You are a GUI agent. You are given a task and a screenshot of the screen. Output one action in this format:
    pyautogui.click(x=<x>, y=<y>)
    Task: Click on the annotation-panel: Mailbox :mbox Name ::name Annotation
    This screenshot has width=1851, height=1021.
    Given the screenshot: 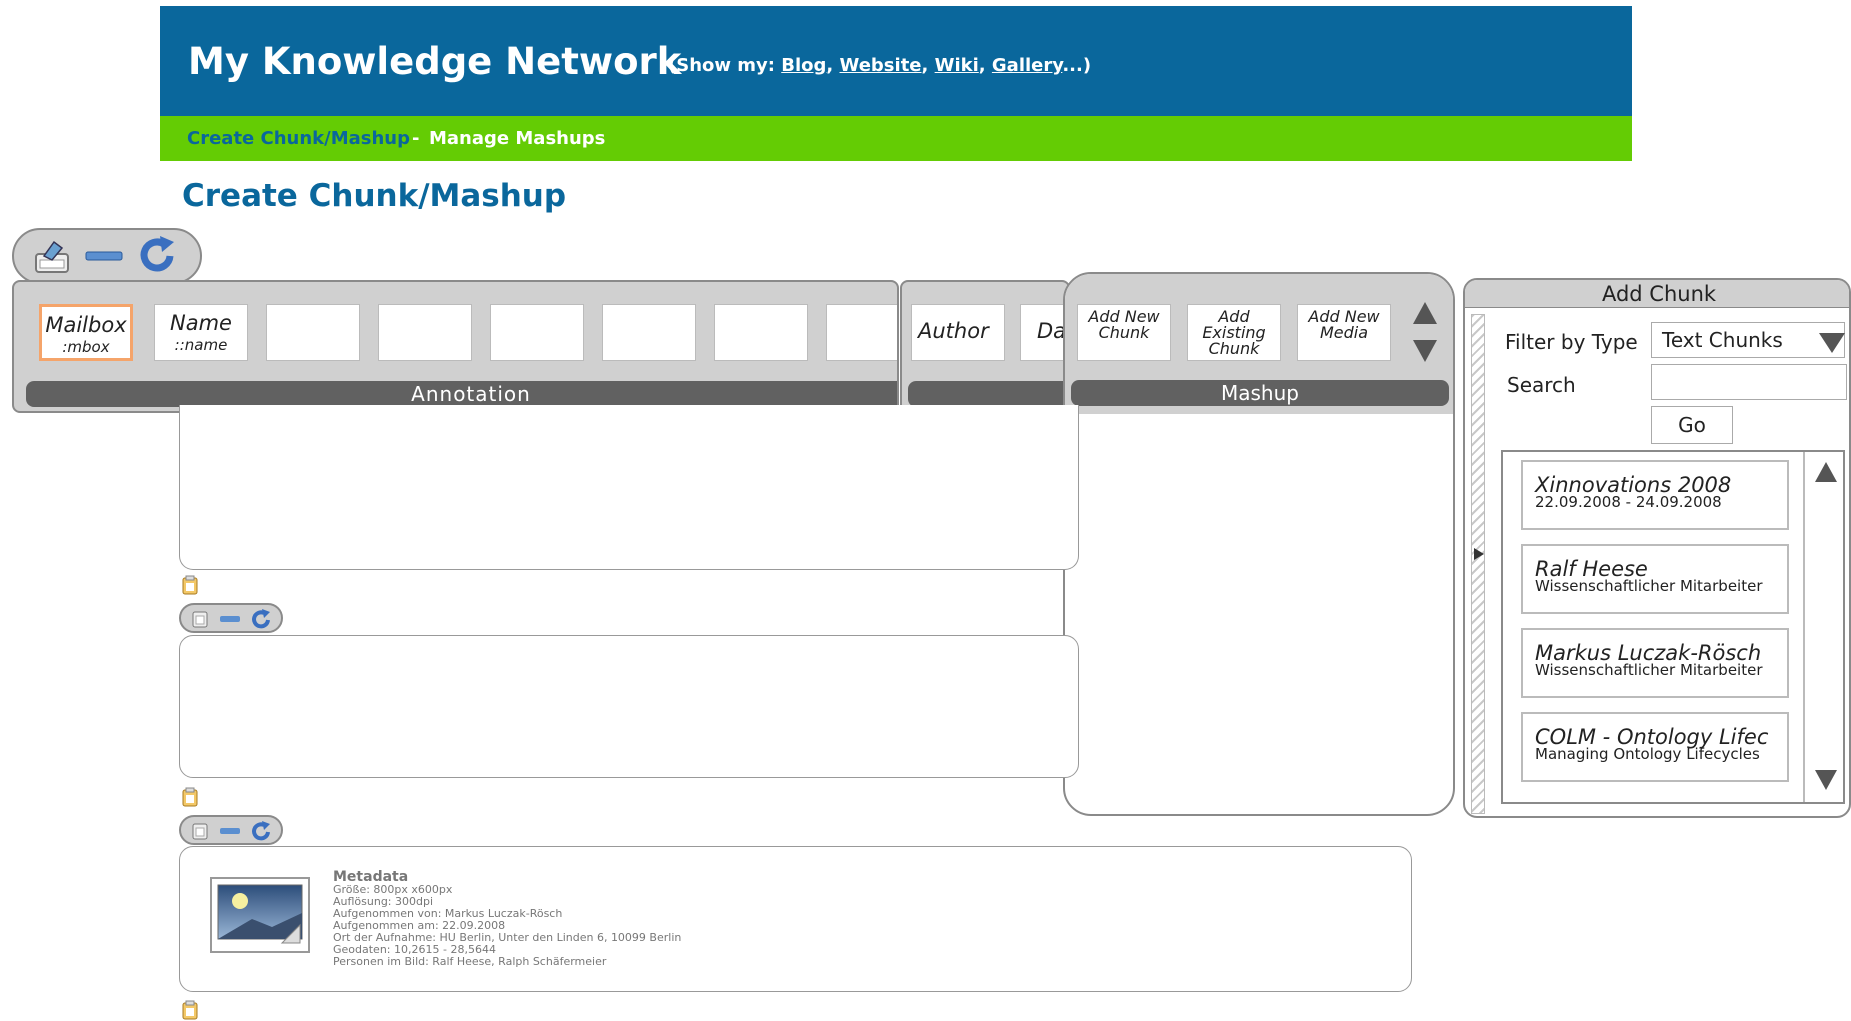 What is the action you would take?
    pyautogui.click(x=455, y=346)
    